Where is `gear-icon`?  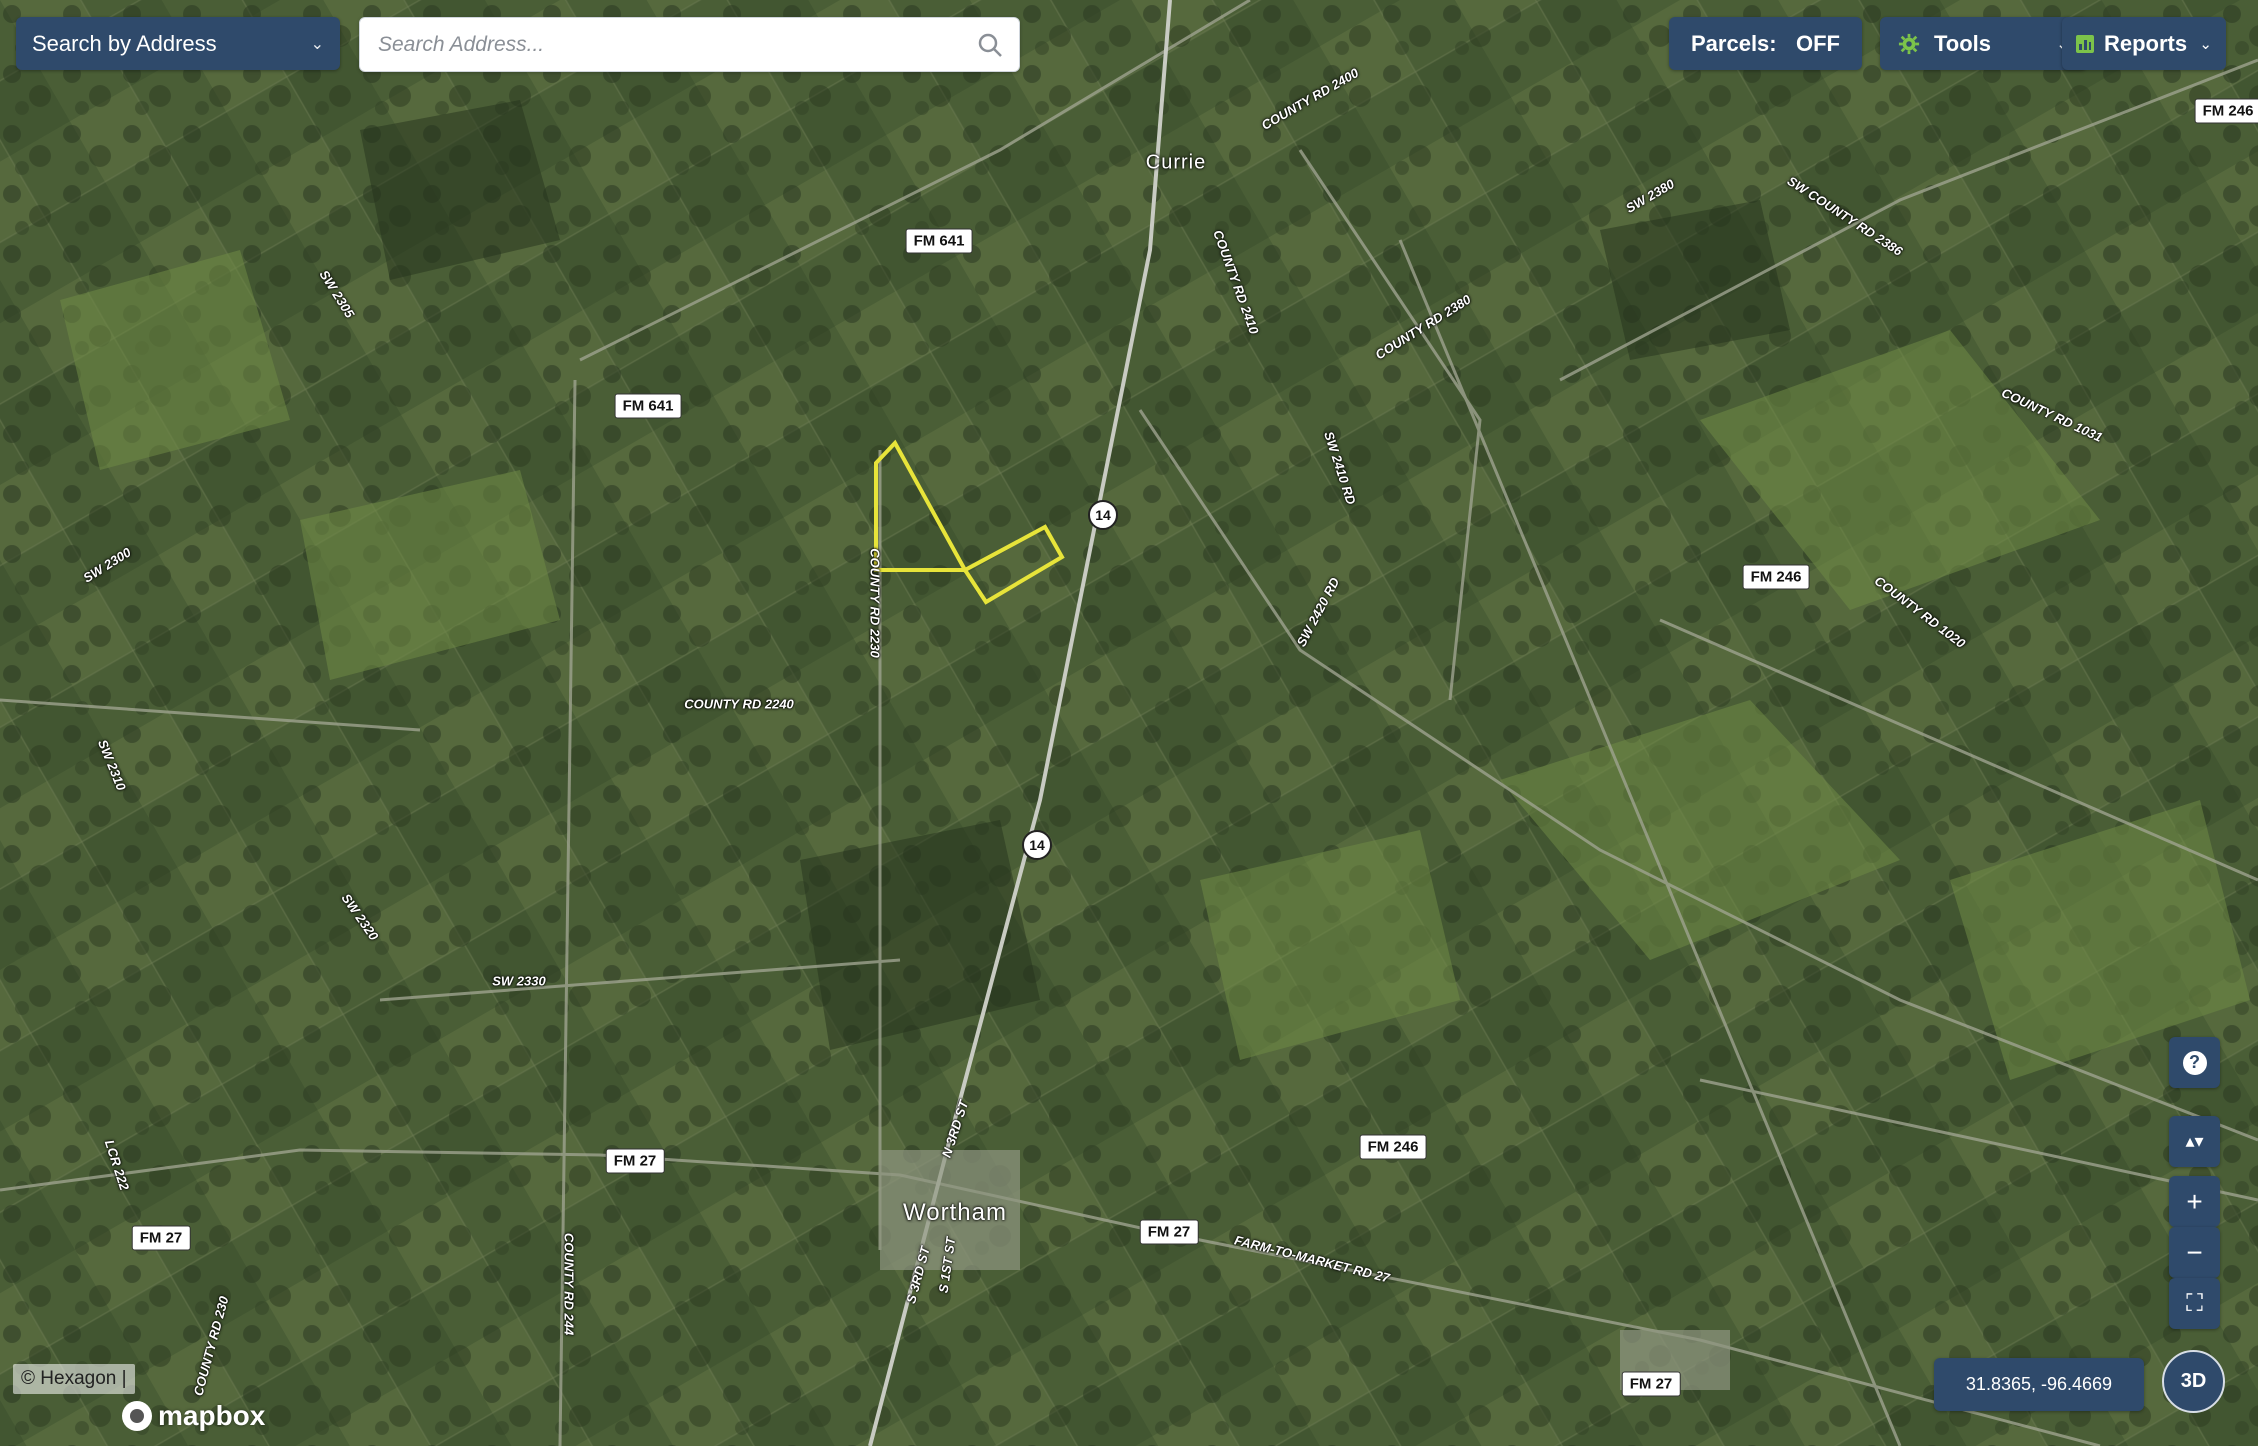 gear-icon is located at coordinates (1909, 43).